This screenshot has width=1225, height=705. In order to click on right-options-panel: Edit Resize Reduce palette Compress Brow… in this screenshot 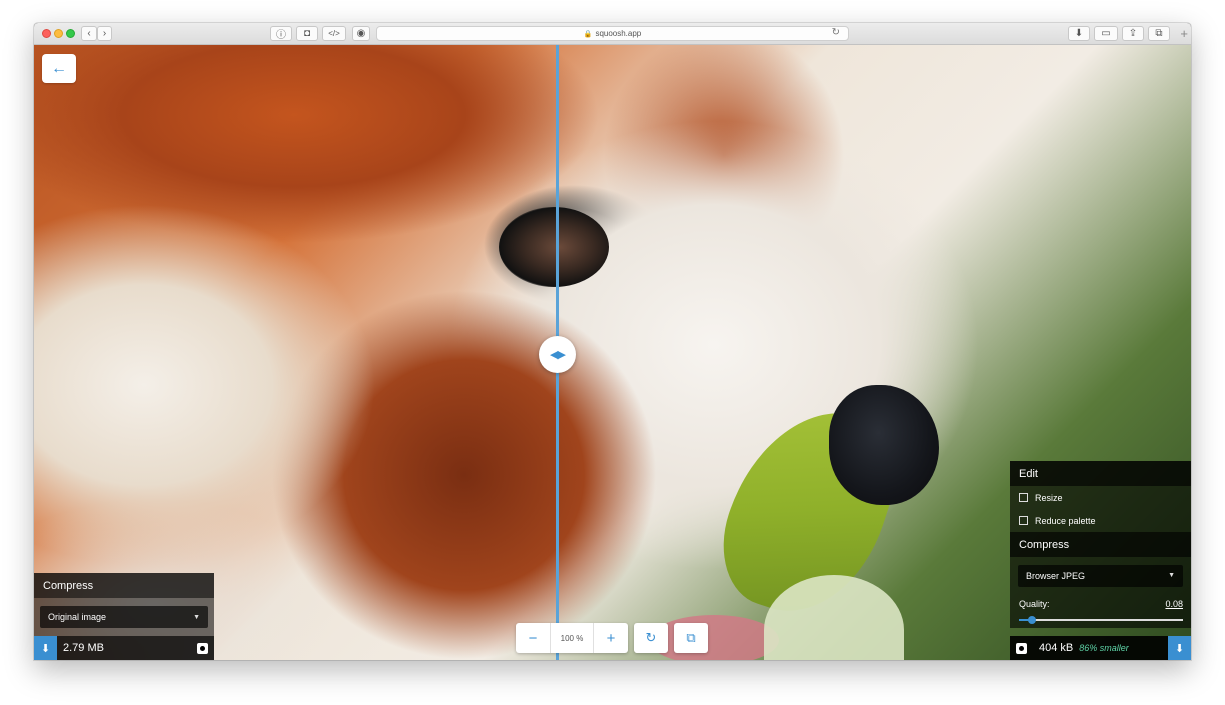, I will do `click(1100, 560)`.